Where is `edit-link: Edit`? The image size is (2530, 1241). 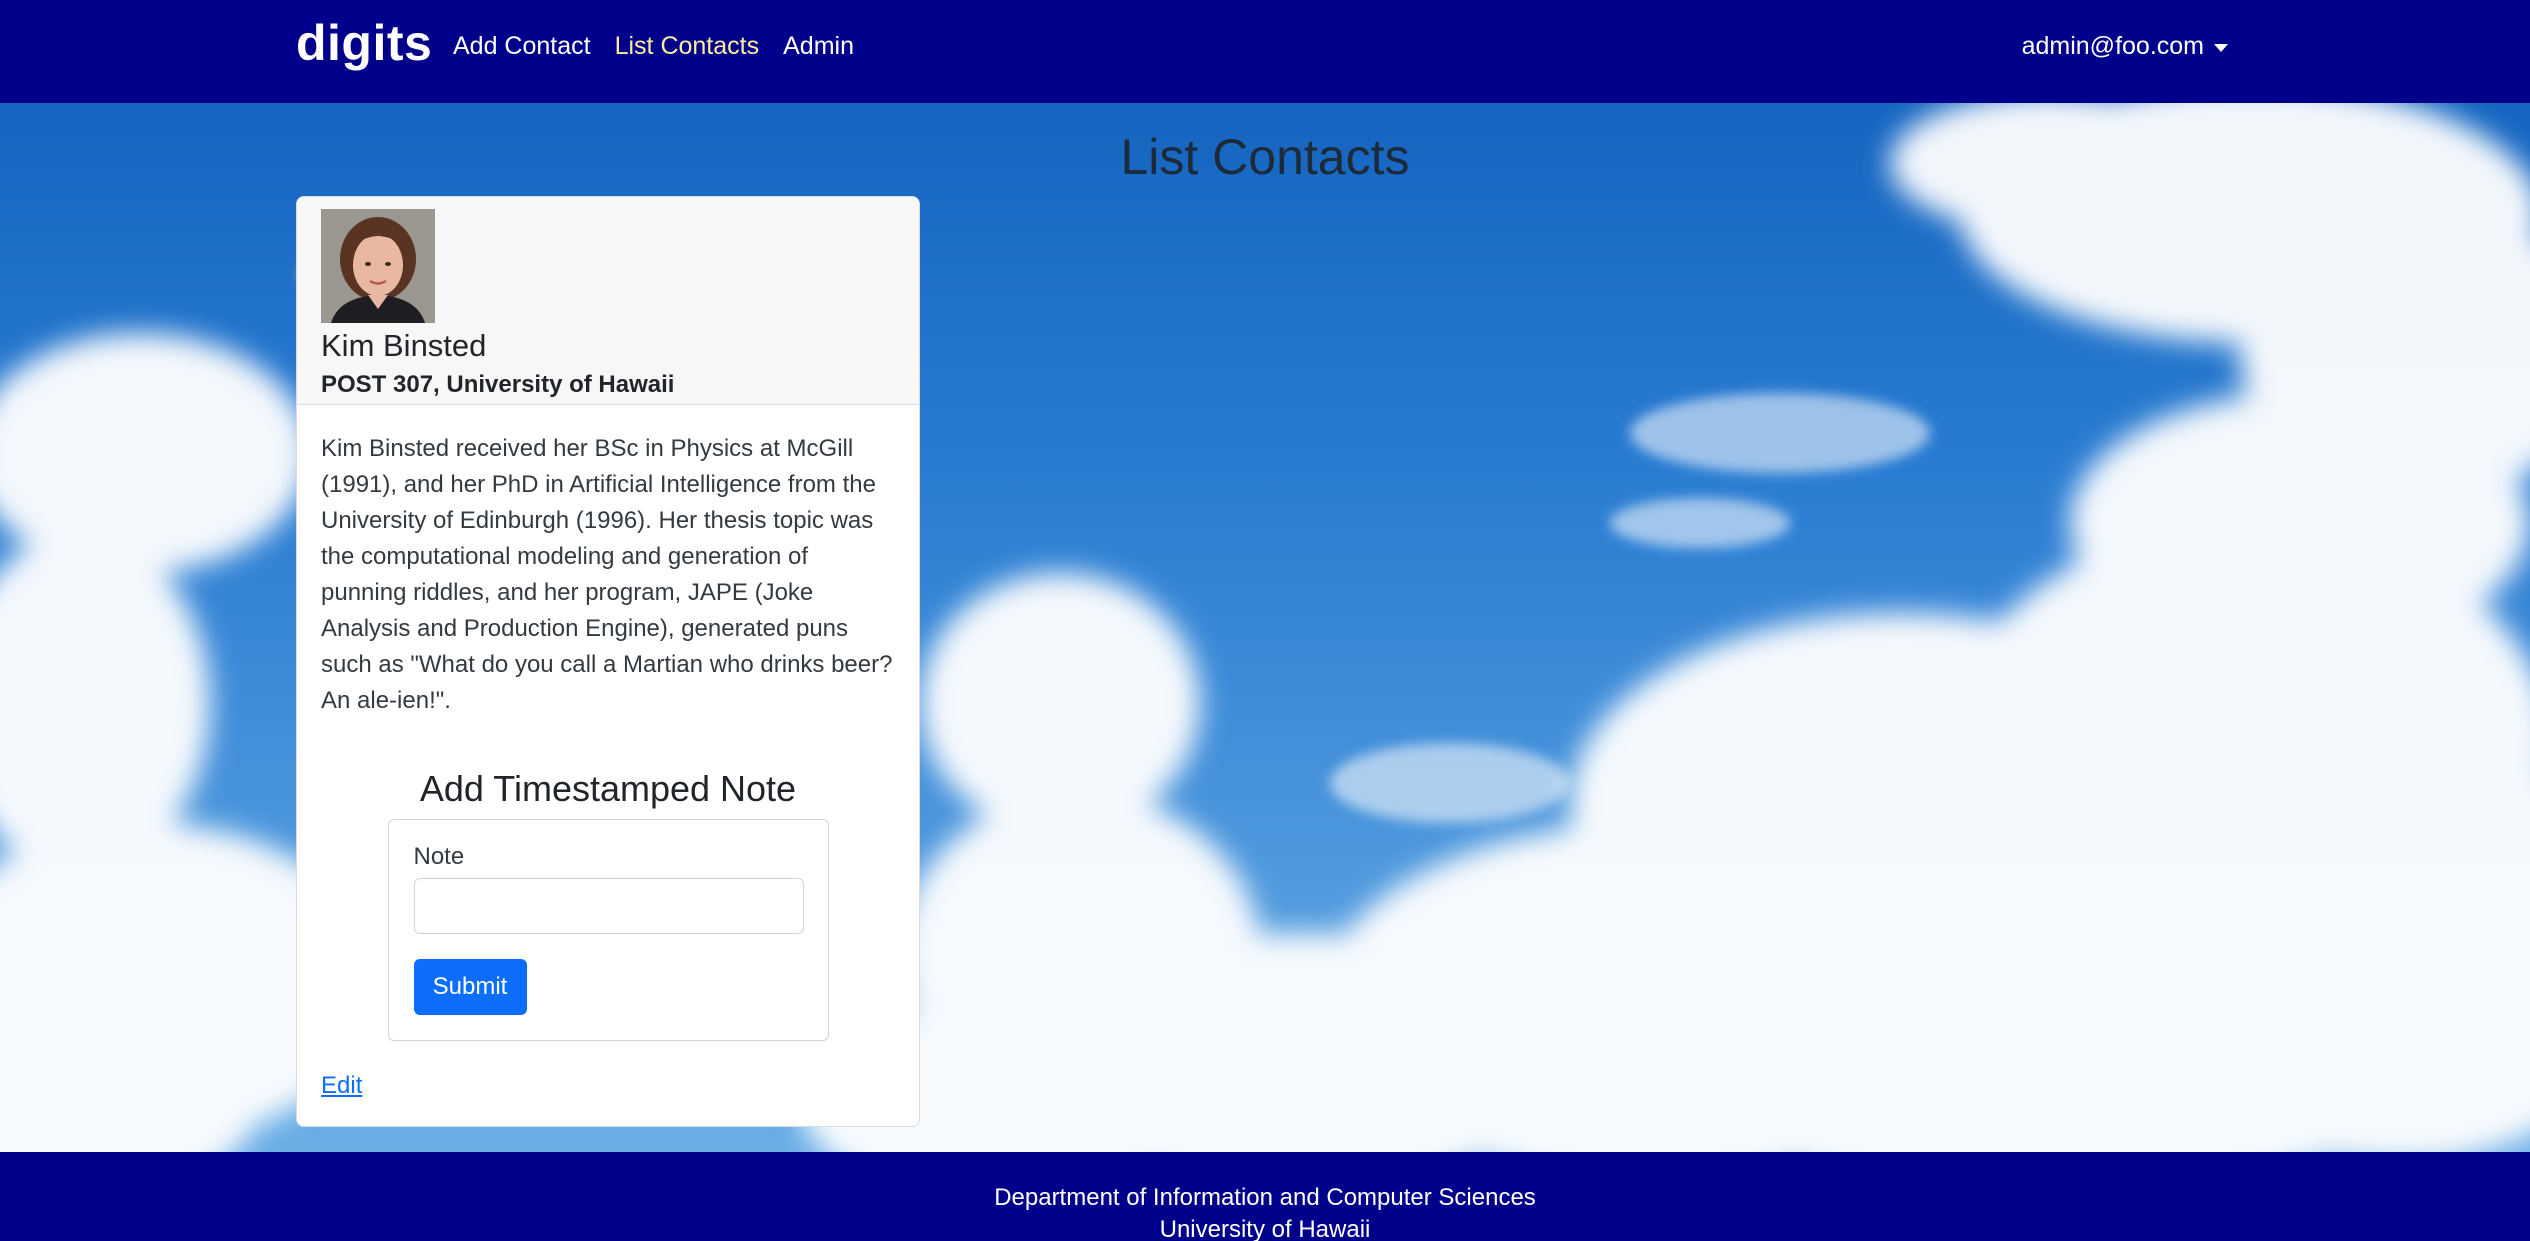 edit-link: Edit is located at coordinates (341, 1086).